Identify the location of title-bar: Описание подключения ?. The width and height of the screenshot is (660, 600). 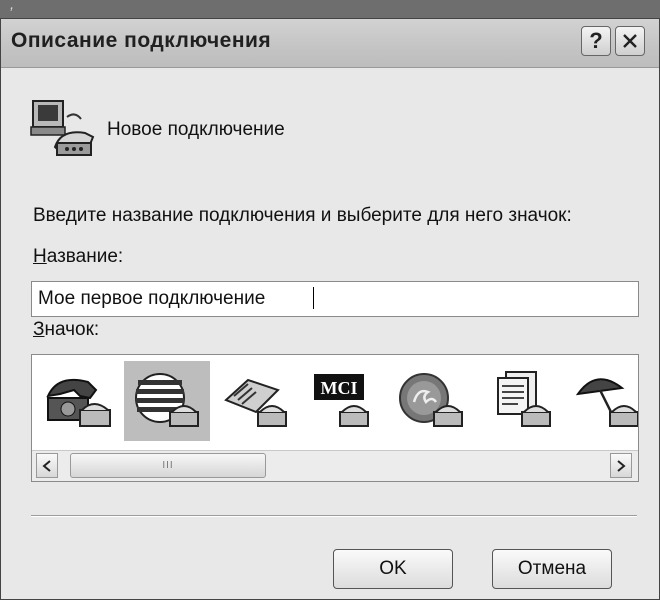
(330, 43).